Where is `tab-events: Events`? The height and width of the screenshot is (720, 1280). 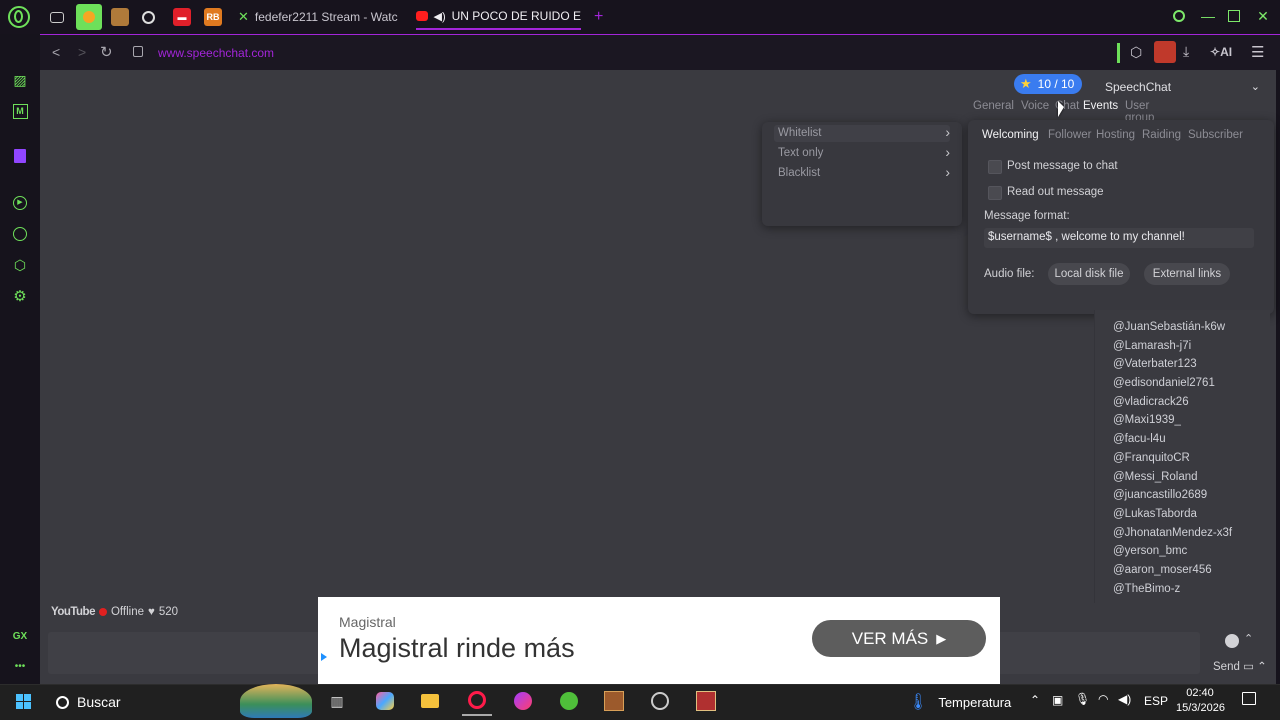 tab-events: Events is located at coordinates (1100, 106).